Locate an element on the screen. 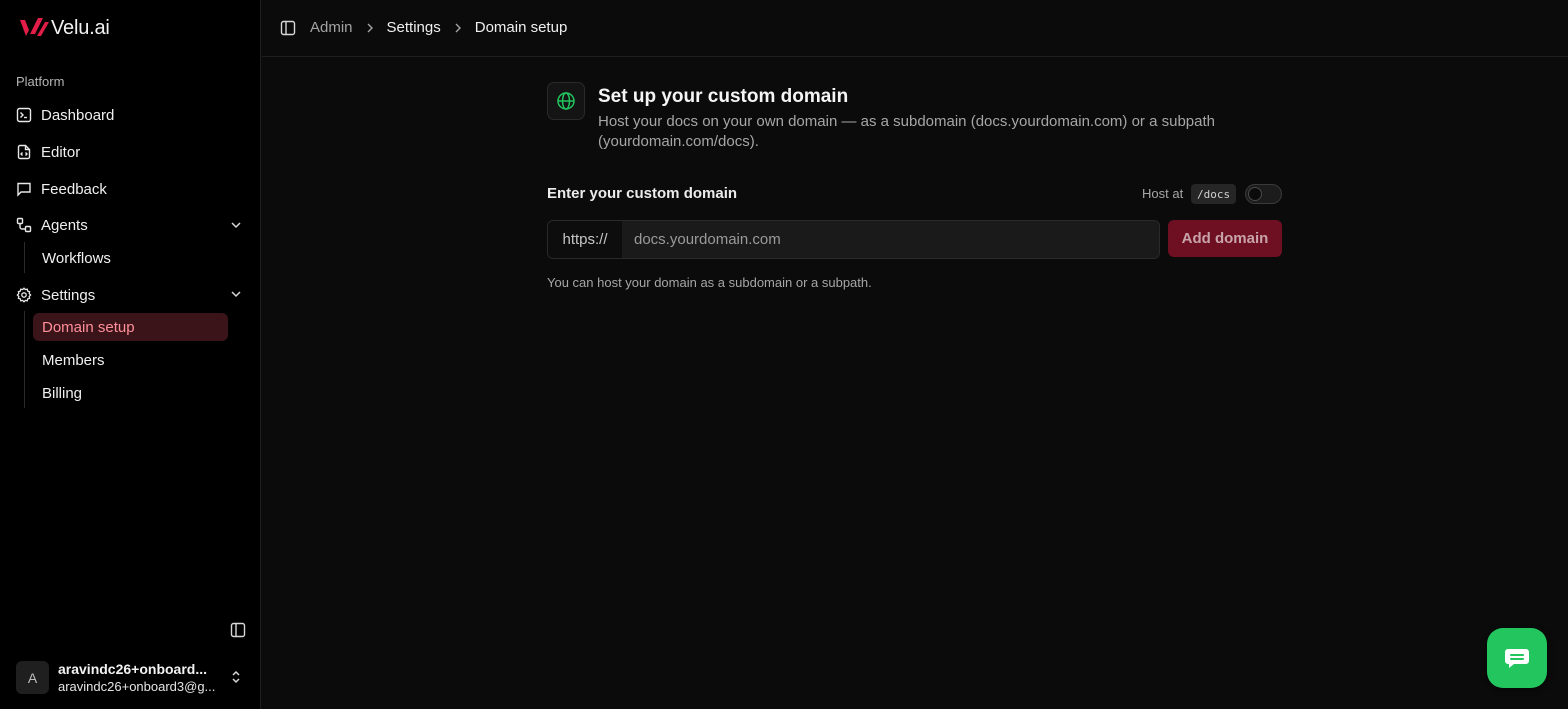 The image size is (1568, 709). sidebar-collapse-icon is located at coordinates (238, 630).